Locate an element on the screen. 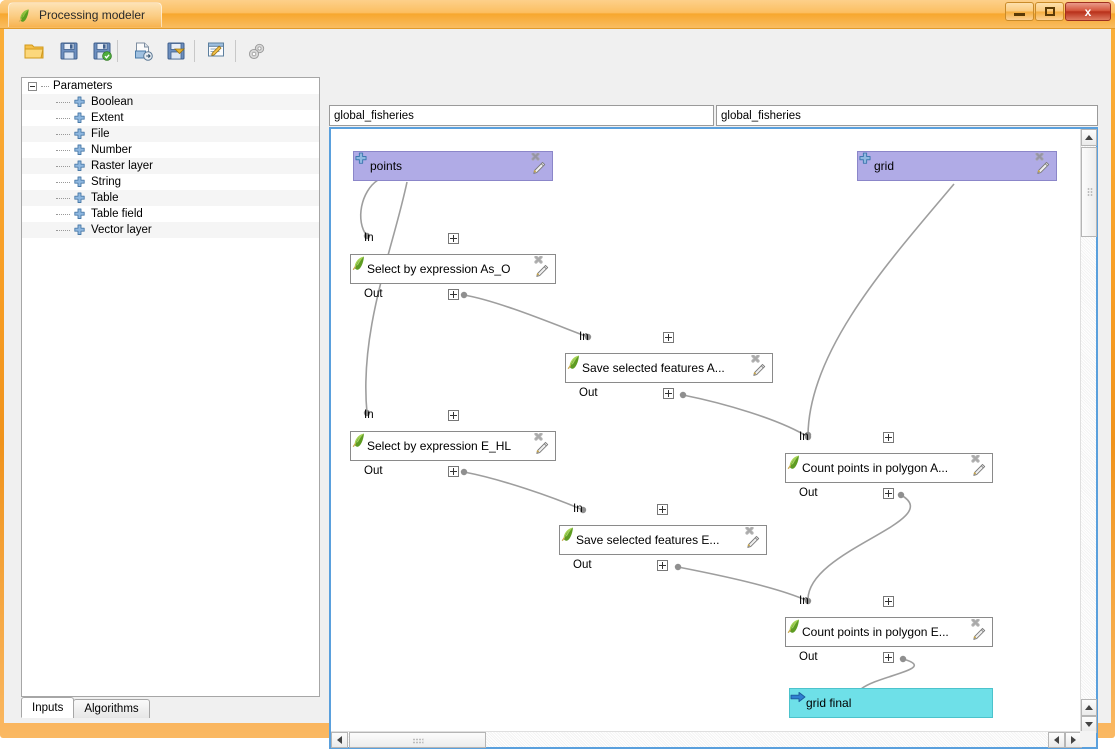  minimize-button is located at coordinates (1019, 11).